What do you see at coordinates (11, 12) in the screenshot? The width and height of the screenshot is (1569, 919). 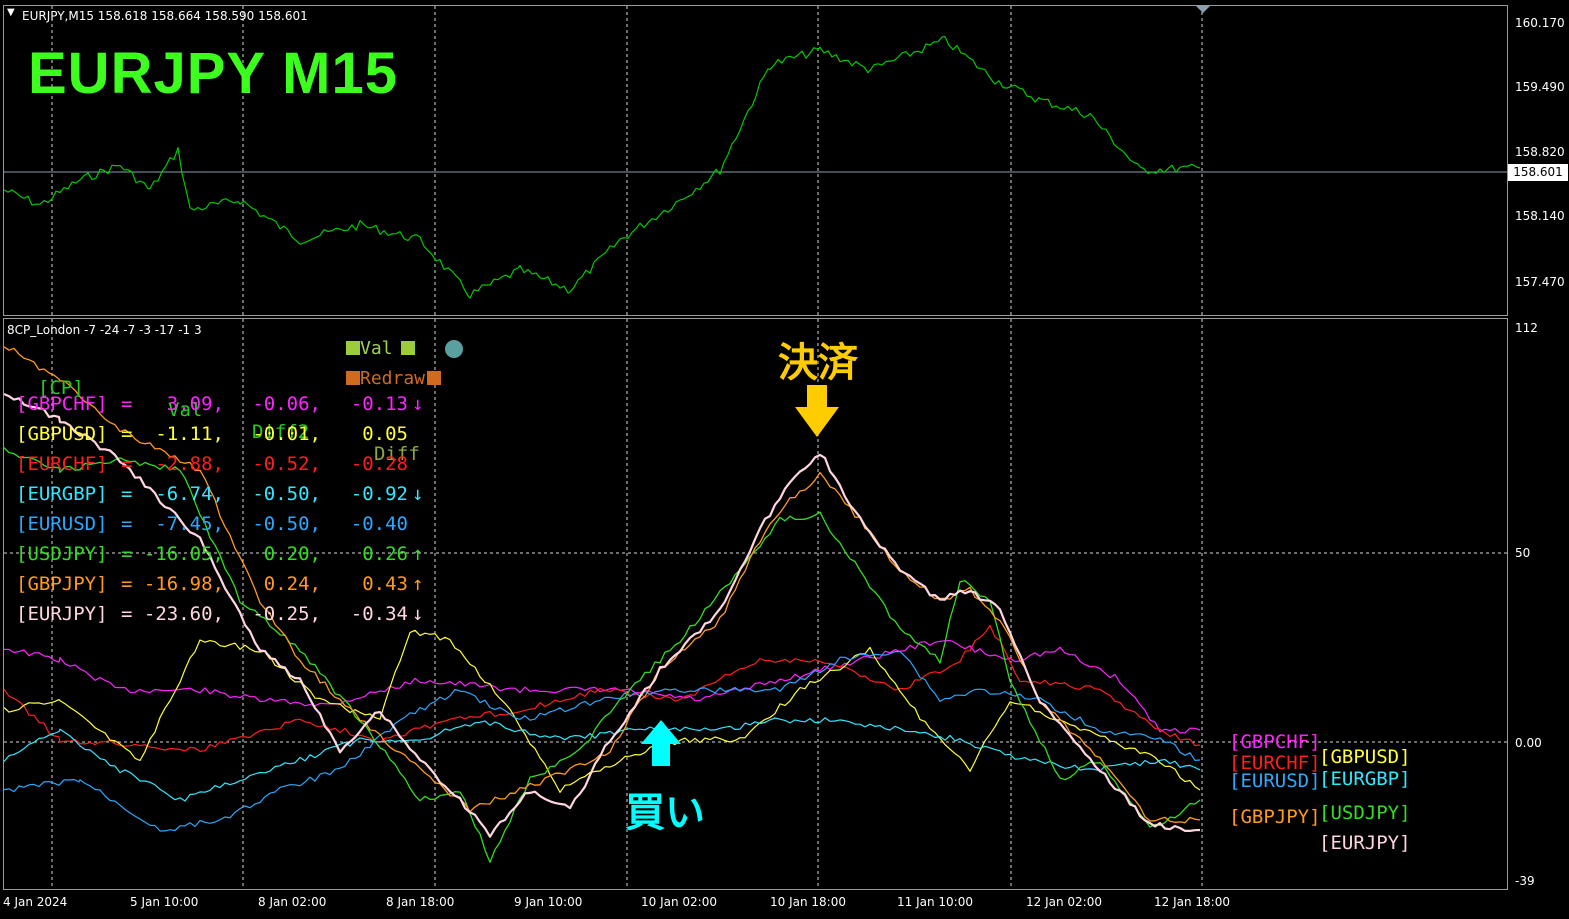 I see `collapse-arrow-icon: ▼` at bounding box center [11, 12].